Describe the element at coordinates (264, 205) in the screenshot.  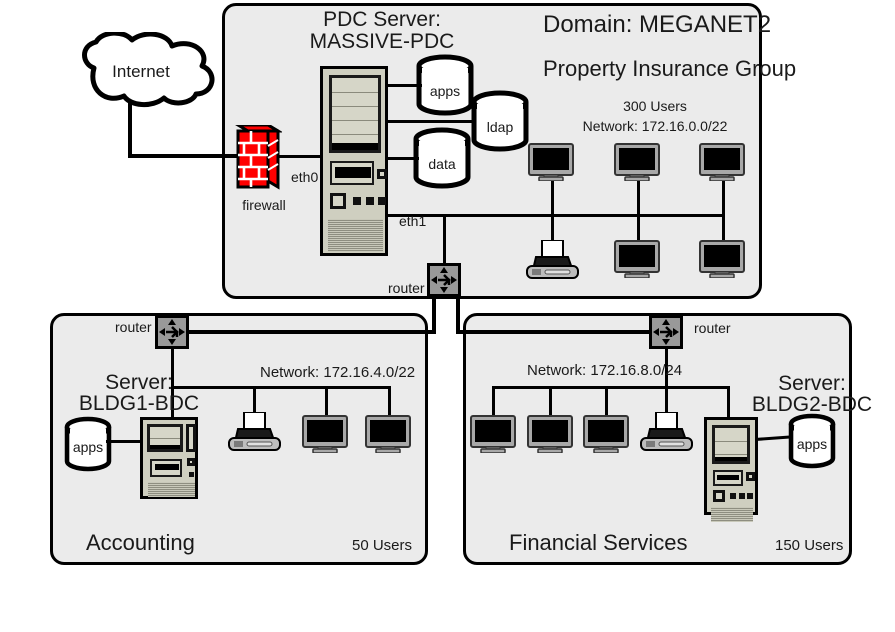
I see `firewall-label: firewall` at that location.